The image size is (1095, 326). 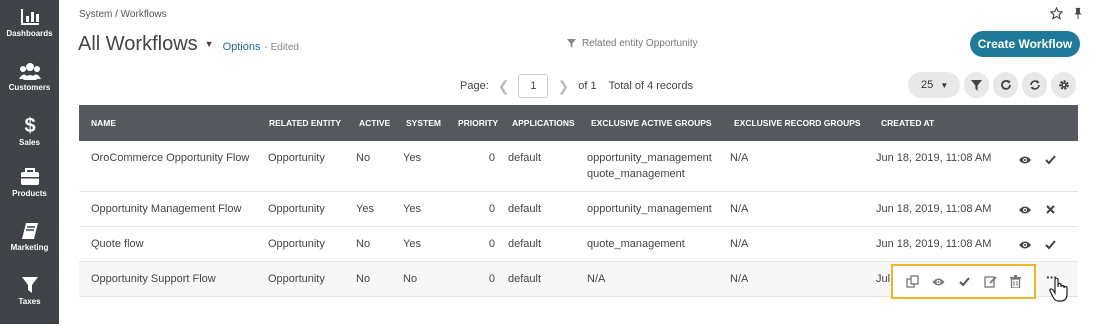 I want to click on sidebar-label: Products, so click(x=29, y=193).